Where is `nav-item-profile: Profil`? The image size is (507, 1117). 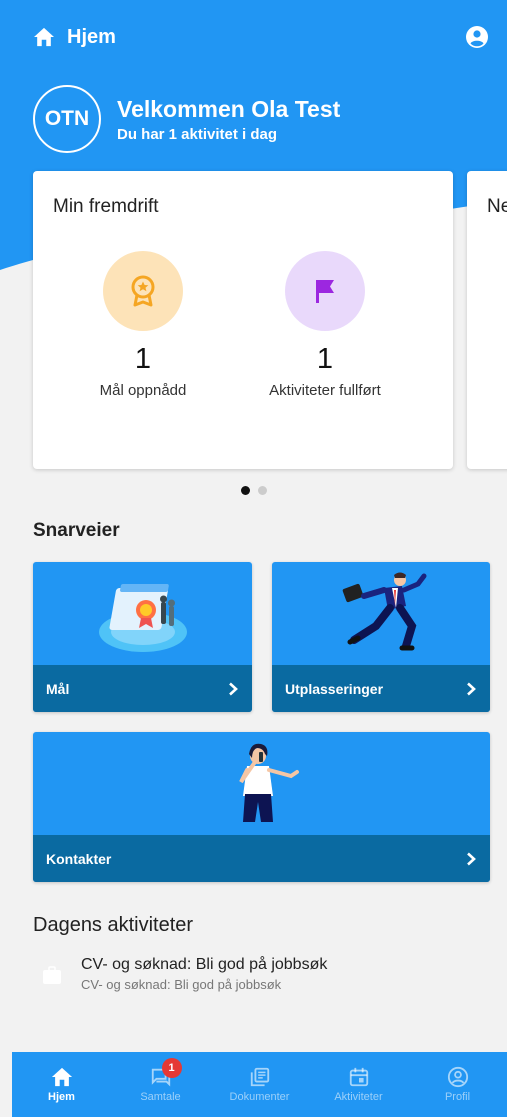 nav-item-profile: Profil is located at coordinates (457, 1084).